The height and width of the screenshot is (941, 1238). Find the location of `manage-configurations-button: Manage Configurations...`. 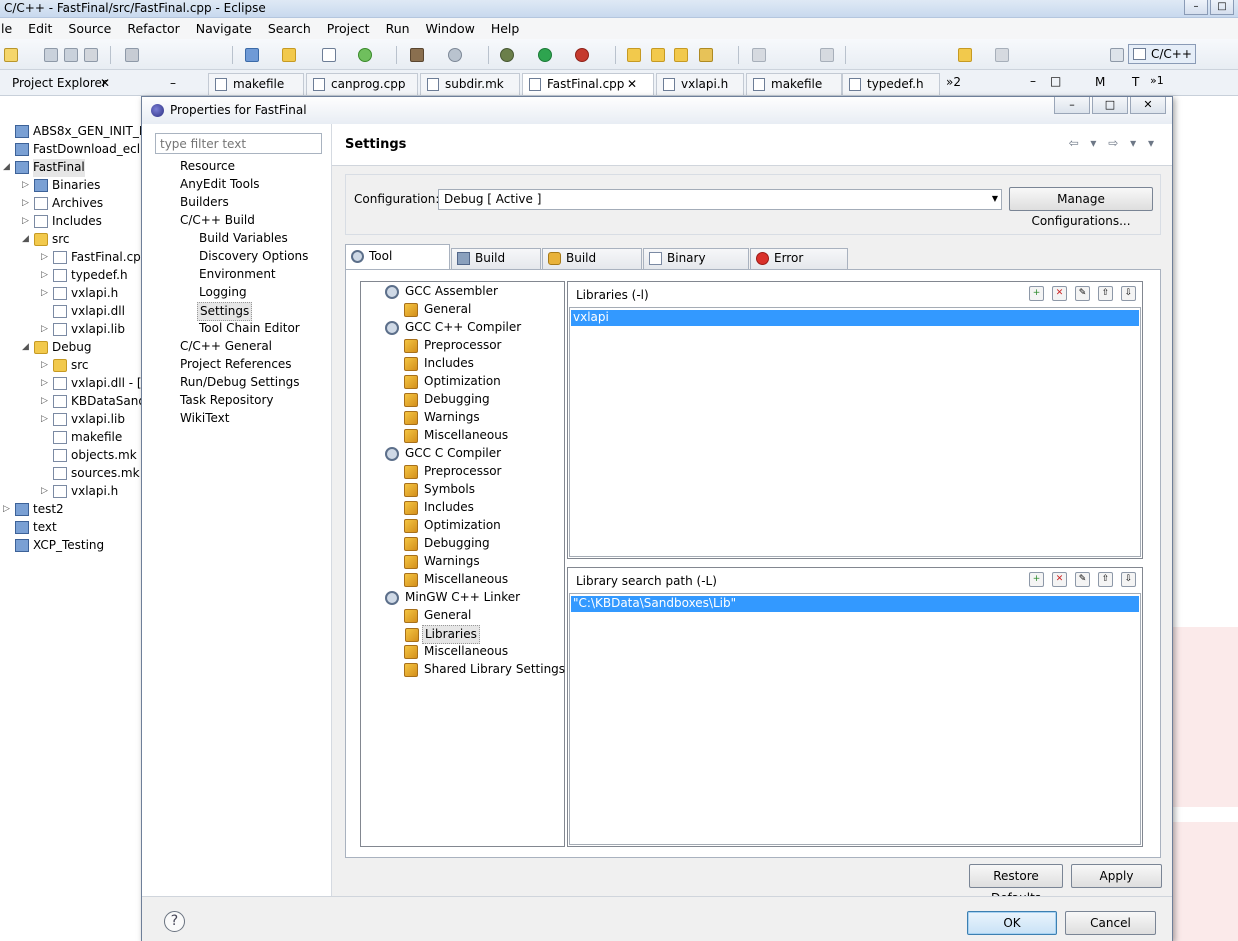

manage-configurations-button: Manage Configurations... is located at coordinates (1081, 207).